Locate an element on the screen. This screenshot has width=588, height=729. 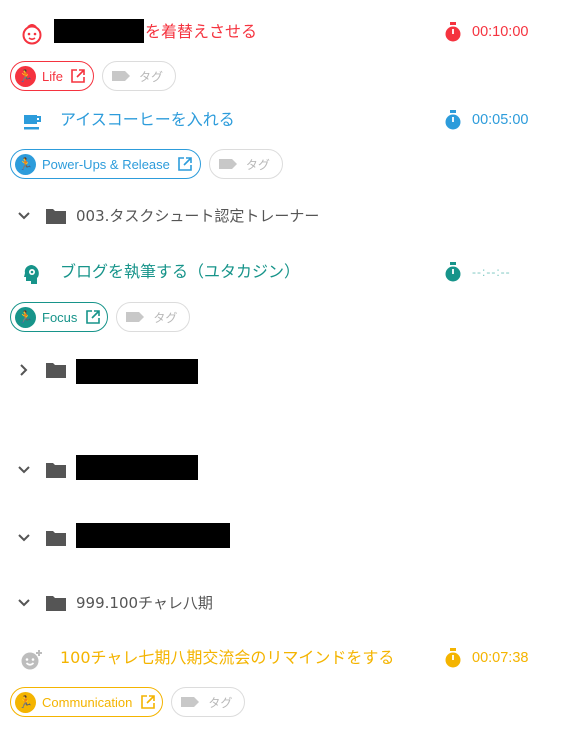
add-emoji-icon is located at coordinates (32, 660).